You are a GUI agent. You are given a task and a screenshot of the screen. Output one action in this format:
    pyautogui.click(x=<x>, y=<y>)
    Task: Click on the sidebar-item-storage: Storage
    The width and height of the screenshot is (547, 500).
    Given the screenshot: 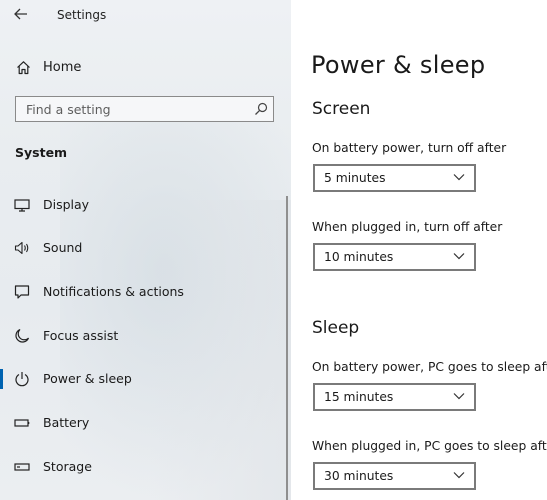 What is the action you would take?
    pyautogui.click(x=142, y=467)
    